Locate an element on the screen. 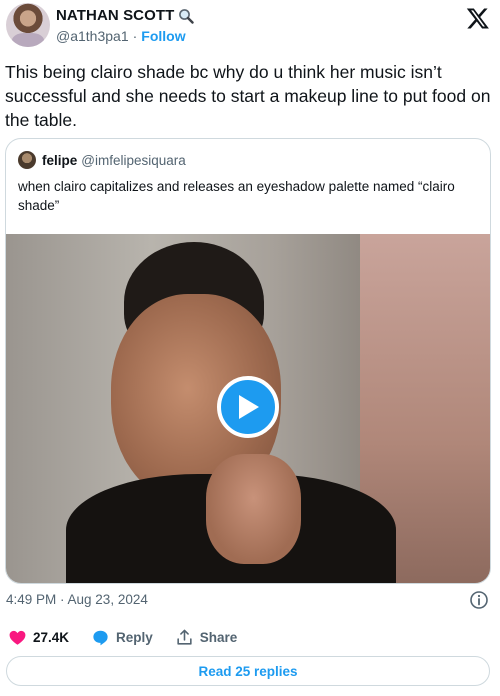 The width and height of the screenshot is (500, 696). reply-bubble-icon is located at coordinates (100, 638).